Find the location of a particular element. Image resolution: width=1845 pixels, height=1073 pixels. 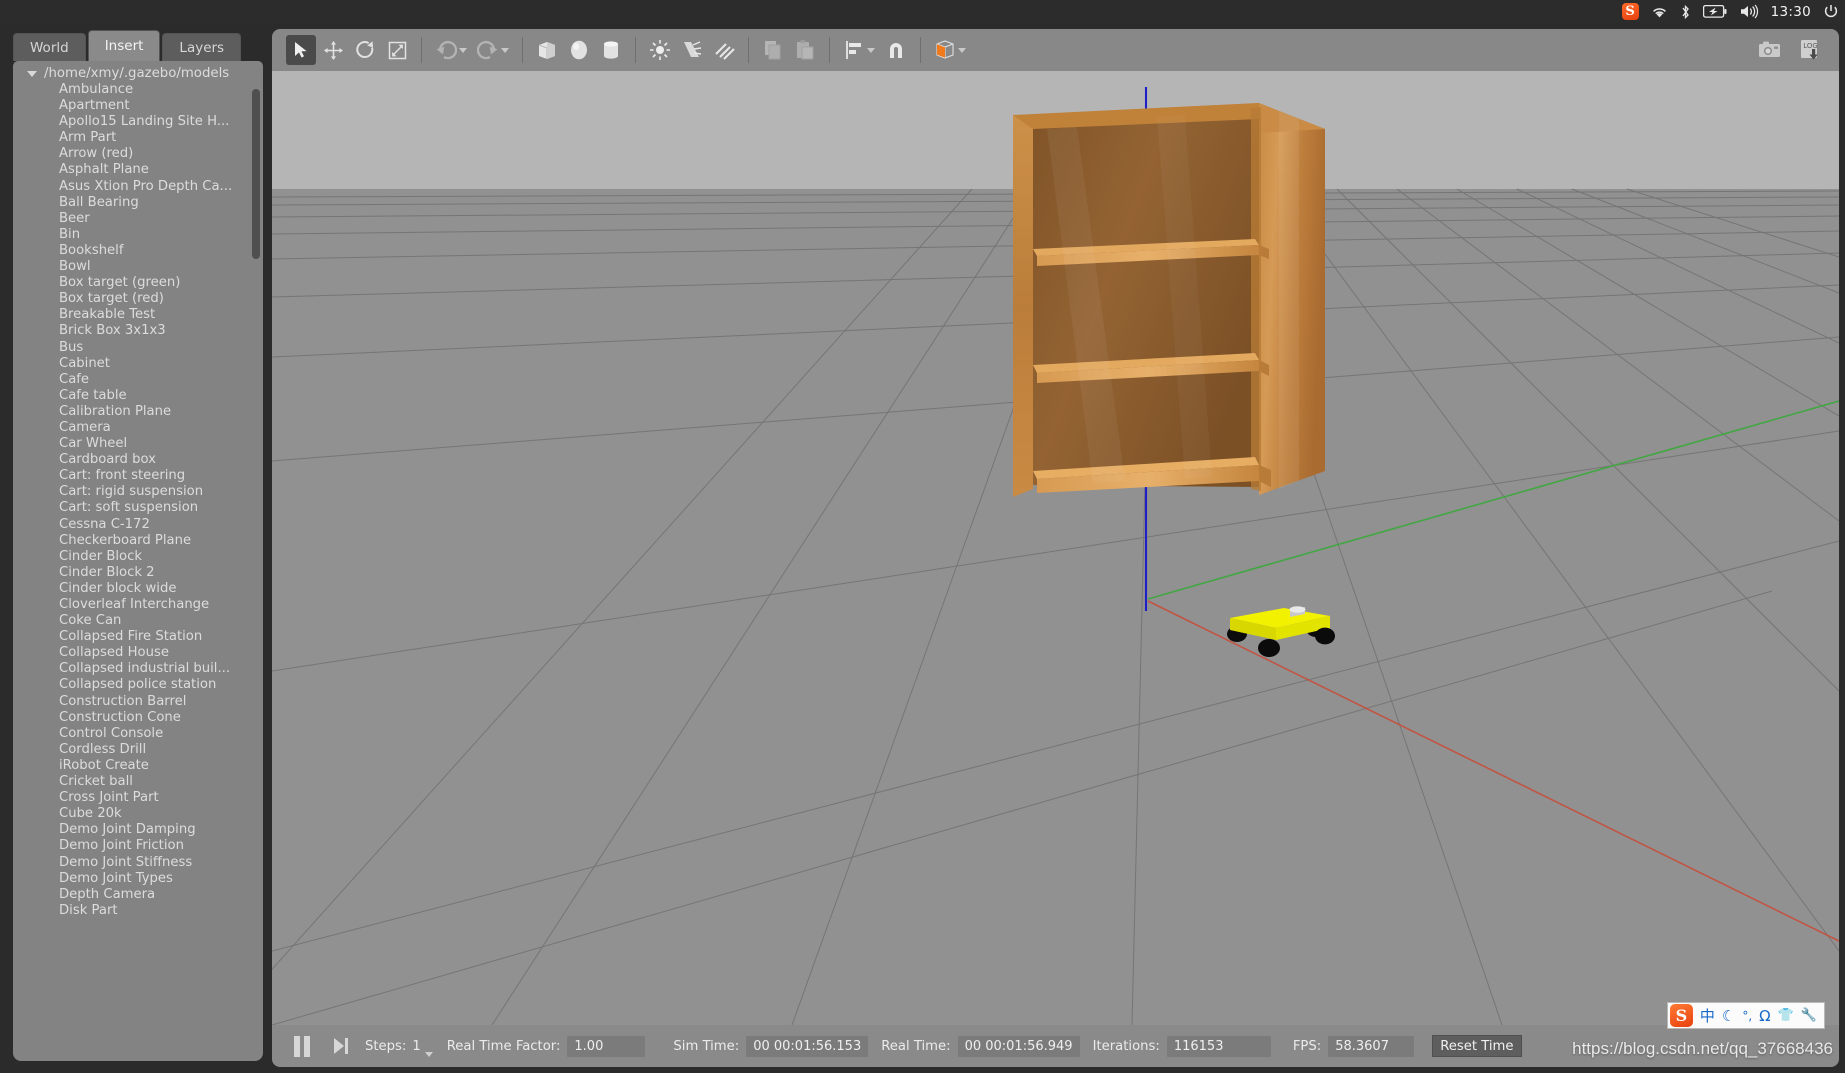

model-list-scrollbar is located at coordinates (256, 174).